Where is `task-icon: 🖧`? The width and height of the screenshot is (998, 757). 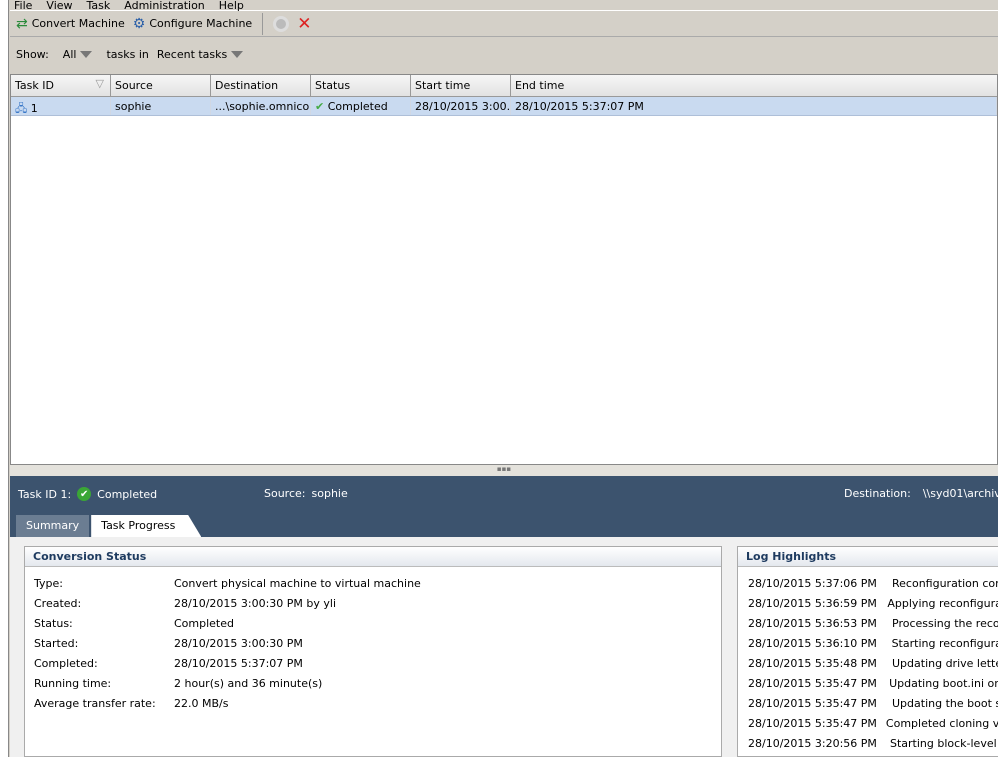 task-icon: 🖧 is located at coordinates (21, 108).